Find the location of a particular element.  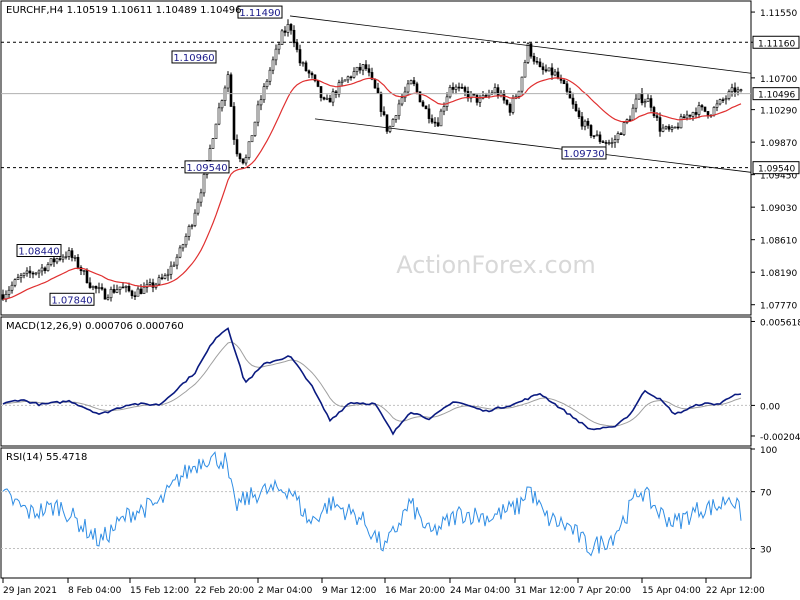

annotation-label: 1.10960 is located at coordinates (193, 58).